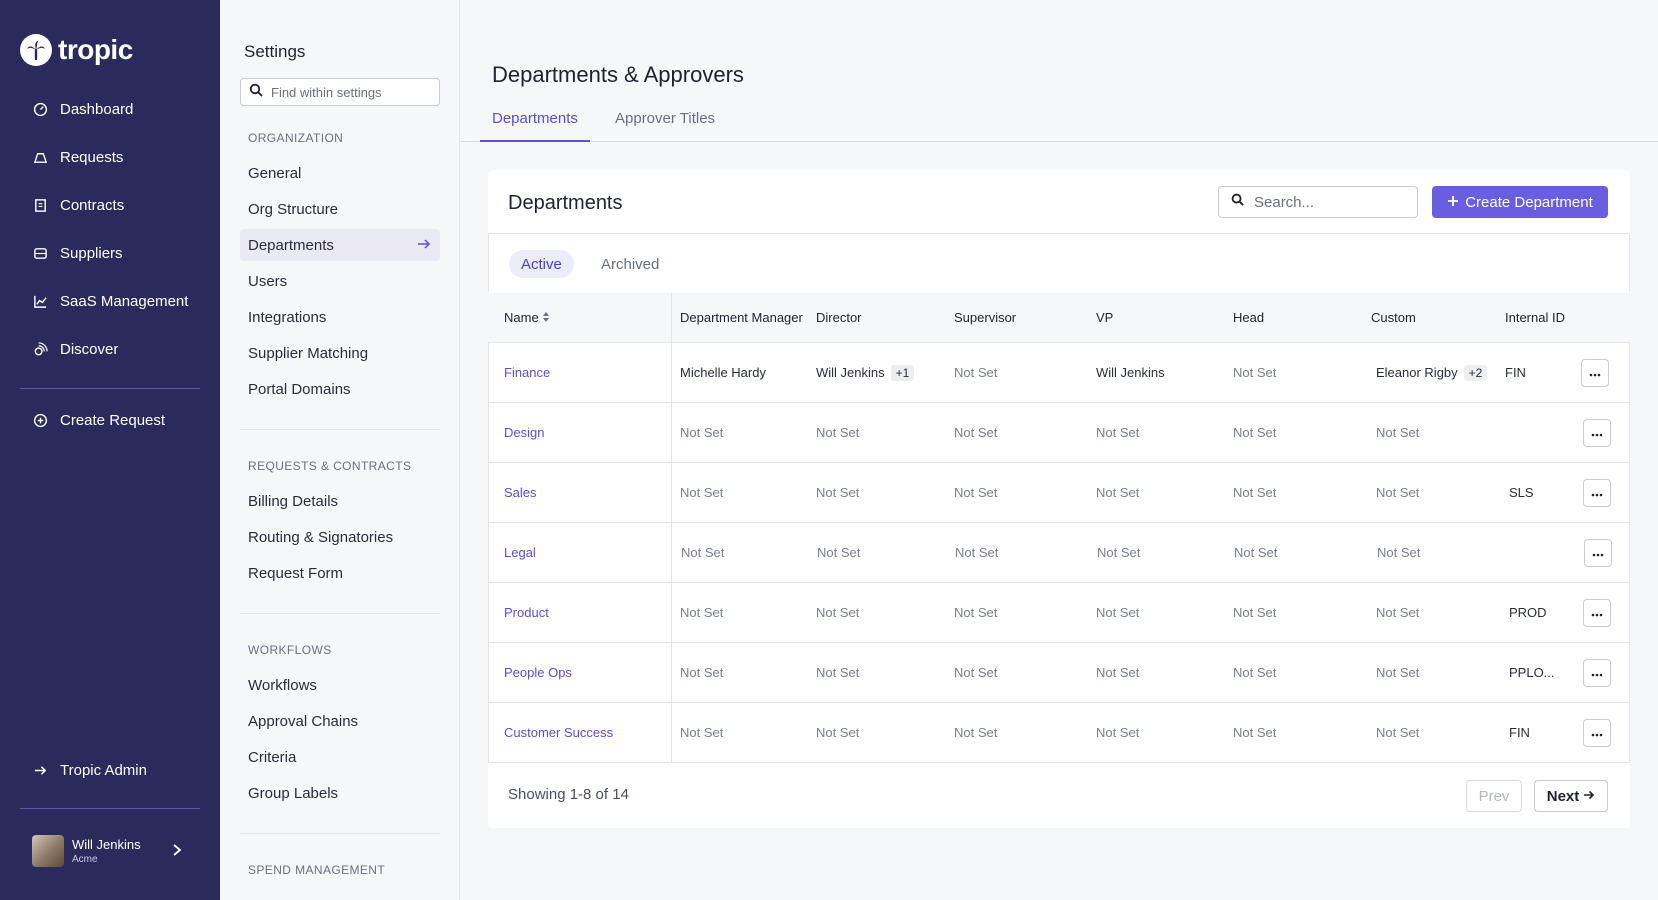 This screenshot has width=1658, height=900. I want to click on department-name-link: Finance, so click(527, 372).